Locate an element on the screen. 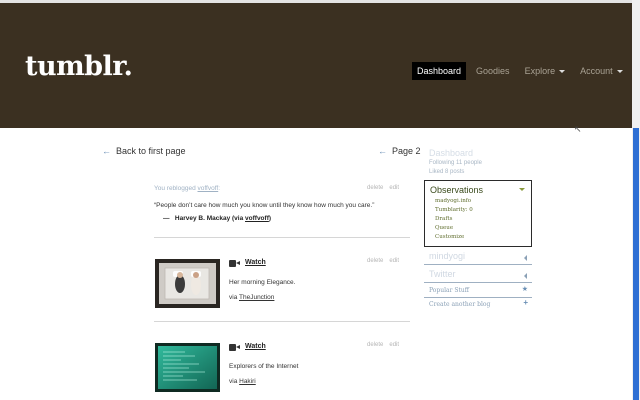 The height and width of the screenshot is (400, 640). nav-account-label: Account is located at coordinates (596, 71).